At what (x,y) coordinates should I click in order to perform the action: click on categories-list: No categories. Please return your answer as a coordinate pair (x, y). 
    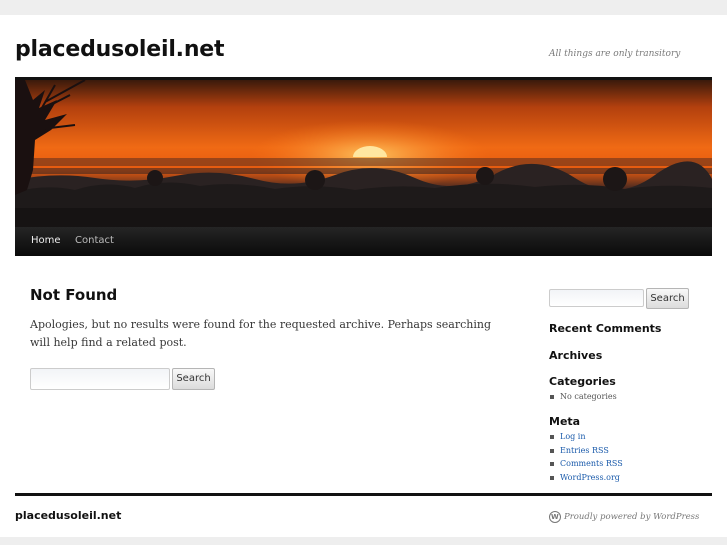
    Looking at the image, I should click on (583, 397).